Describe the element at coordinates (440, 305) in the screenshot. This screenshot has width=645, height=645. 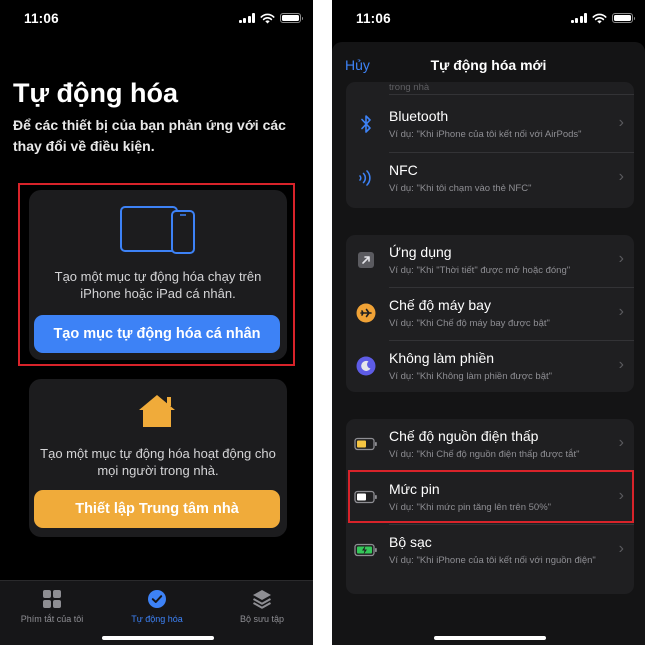
I see `row-title: Chế độ máy bay` at that location.